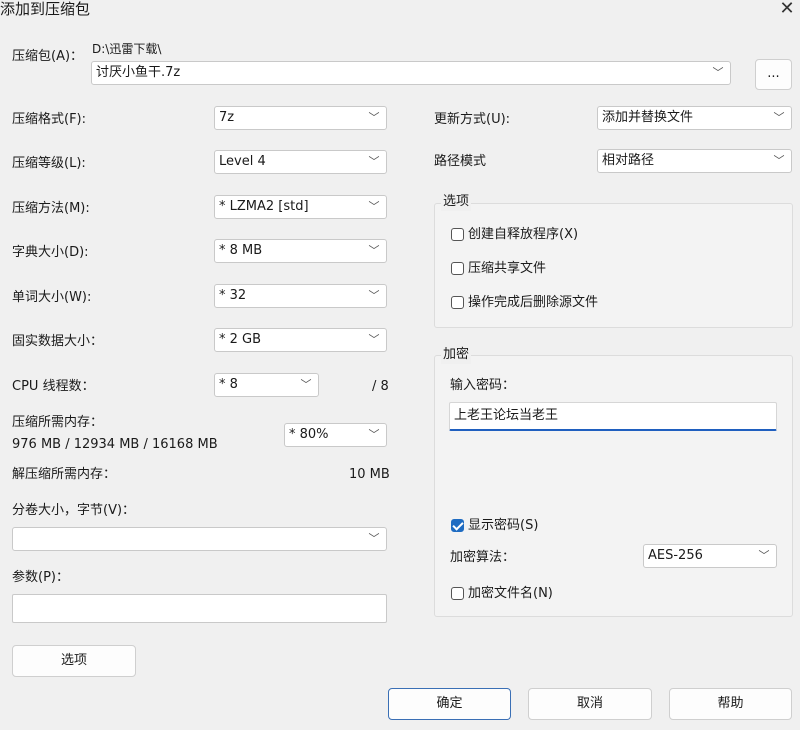 Image resolution: width=800 pixels, height=730 pixels. I want to click on method-label: 压缩方法(M):, so click(51, 208).